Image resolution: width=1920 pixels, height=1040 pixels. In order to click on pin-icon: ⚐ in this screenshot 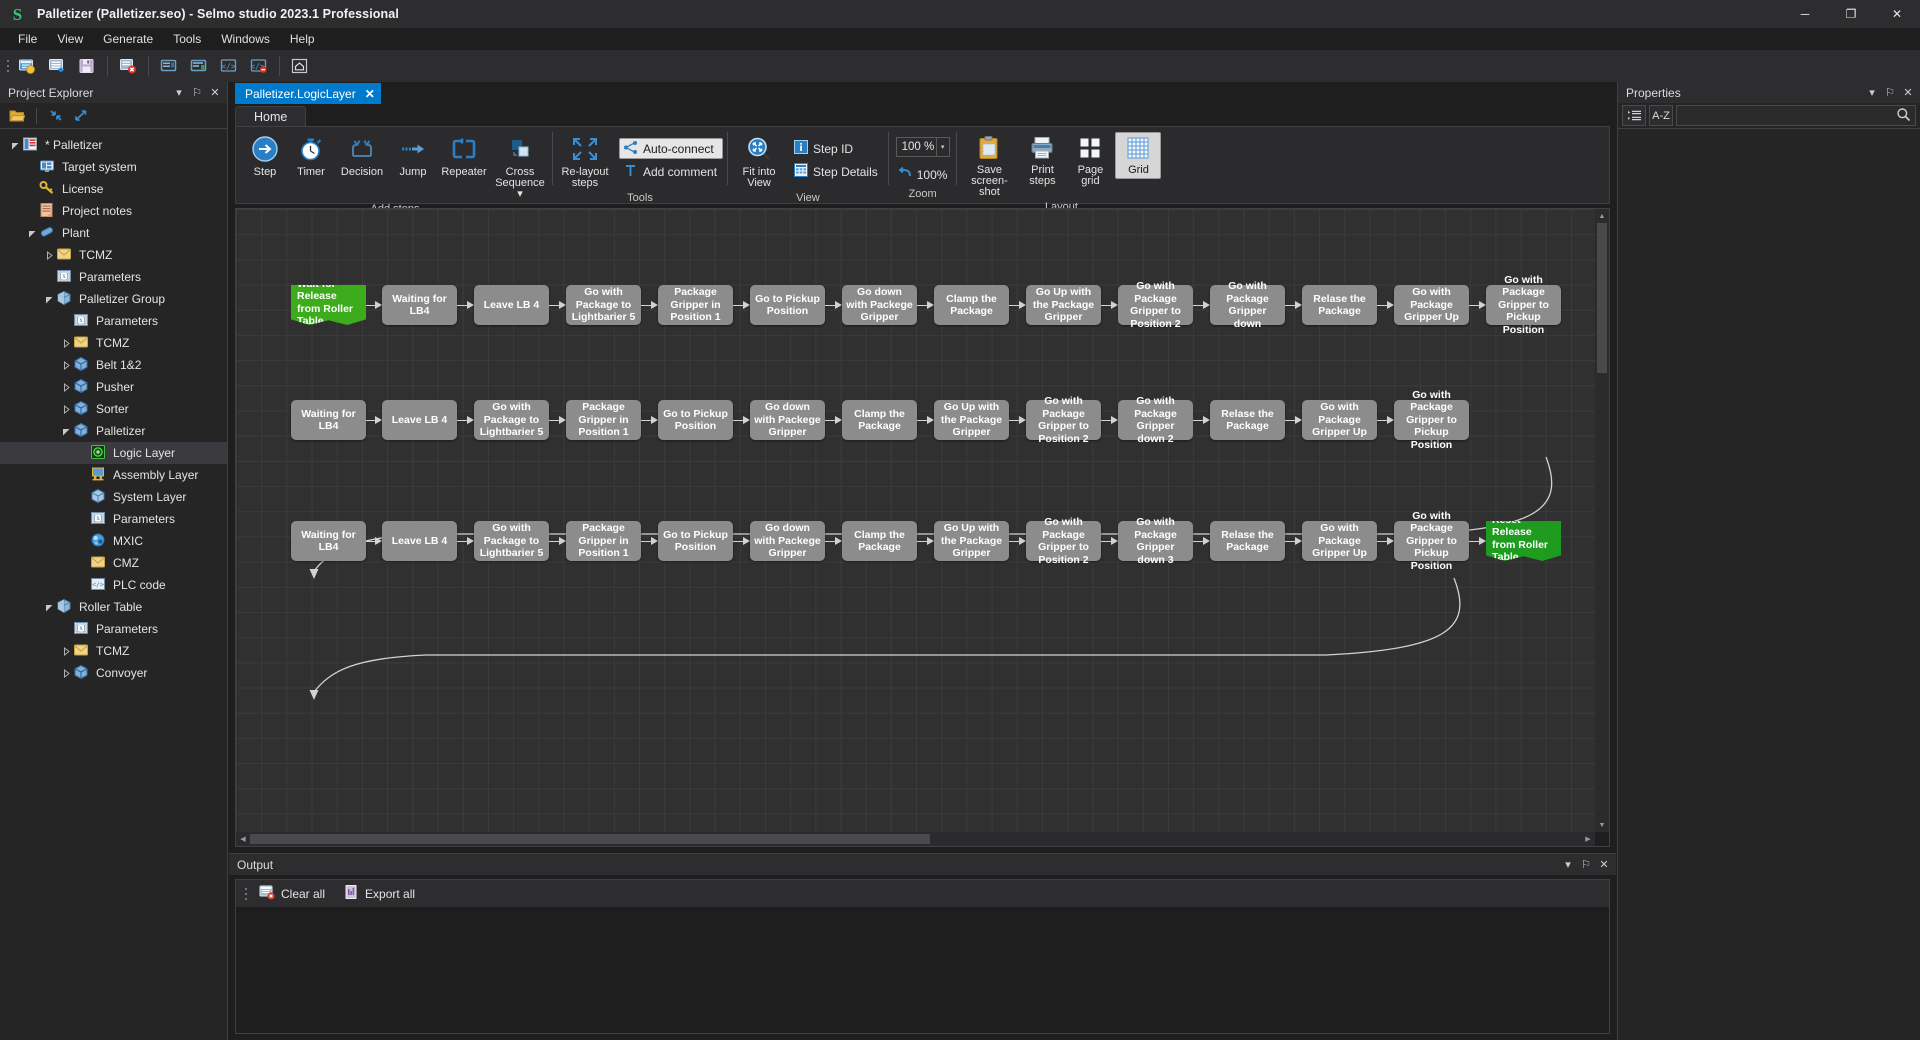, I will do `click(1586, 864)`.